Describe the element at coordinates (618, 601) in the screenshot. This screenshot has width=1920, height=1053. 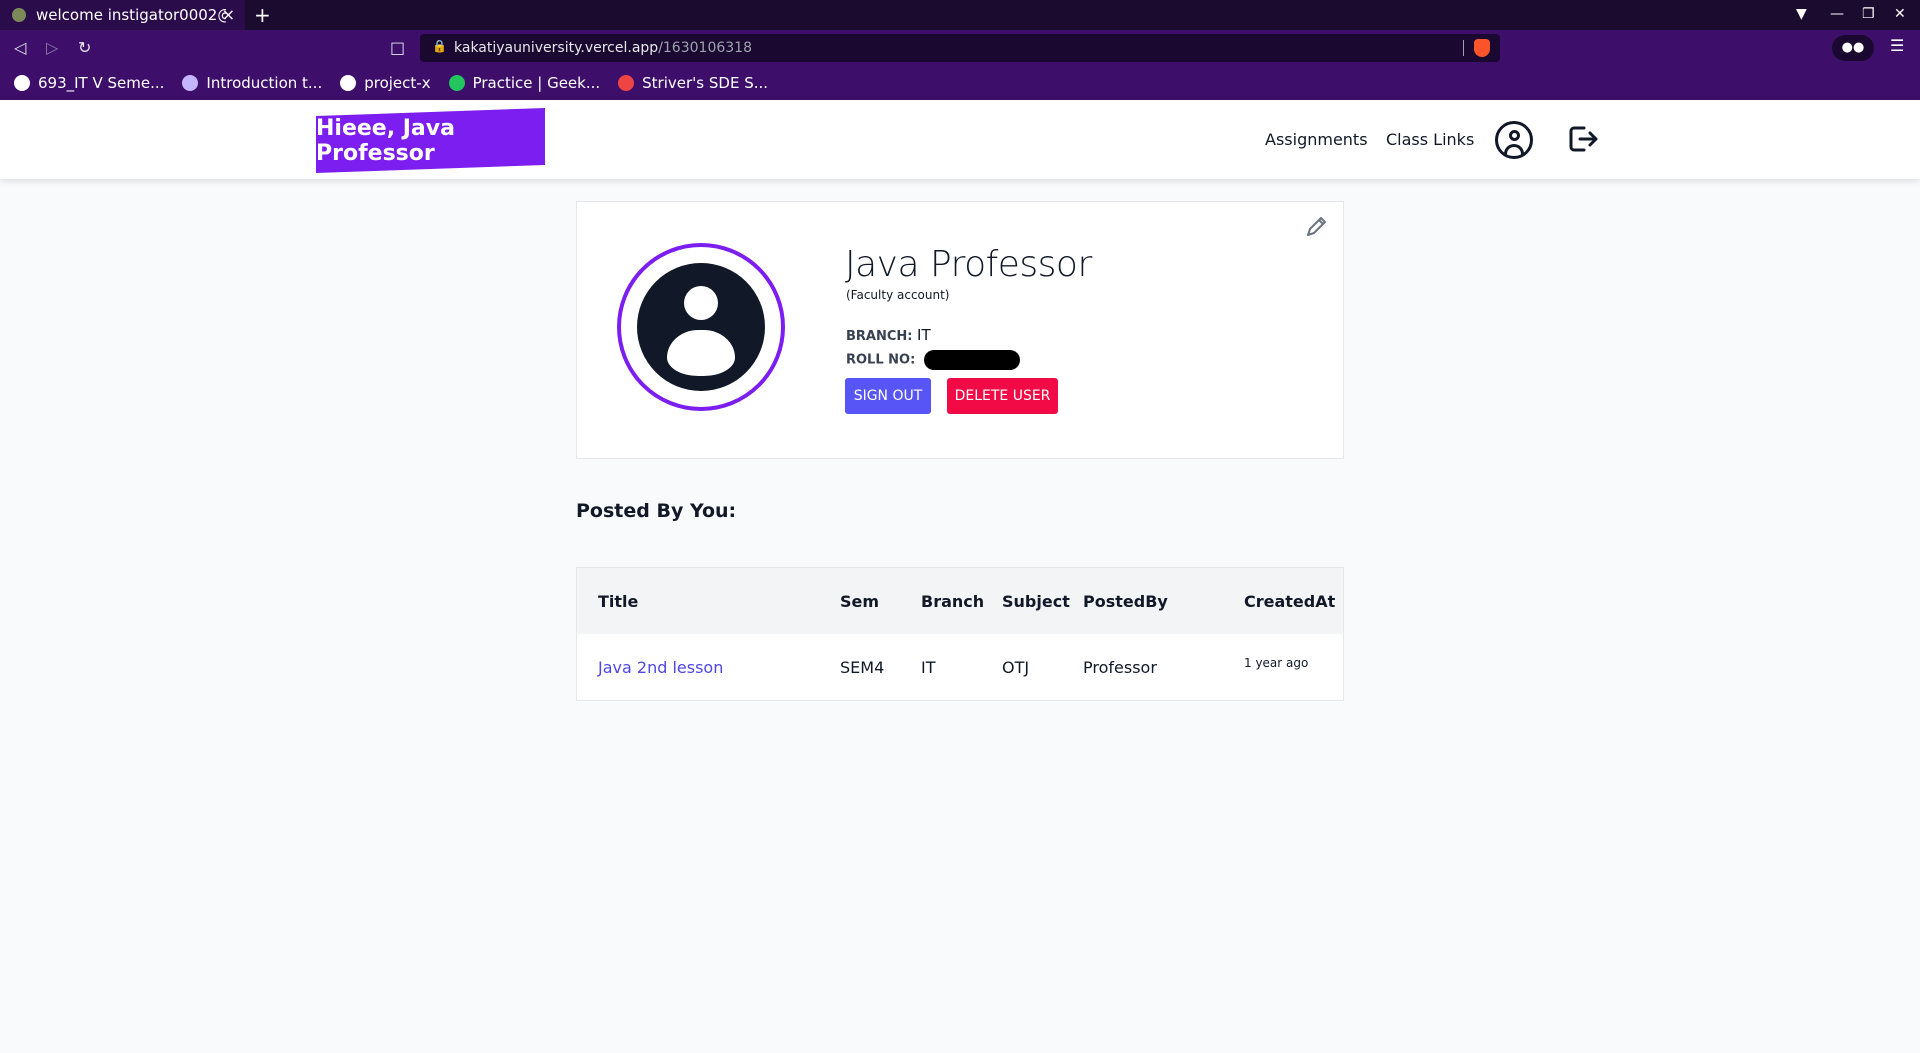
I see `column-header: Title` at that location.